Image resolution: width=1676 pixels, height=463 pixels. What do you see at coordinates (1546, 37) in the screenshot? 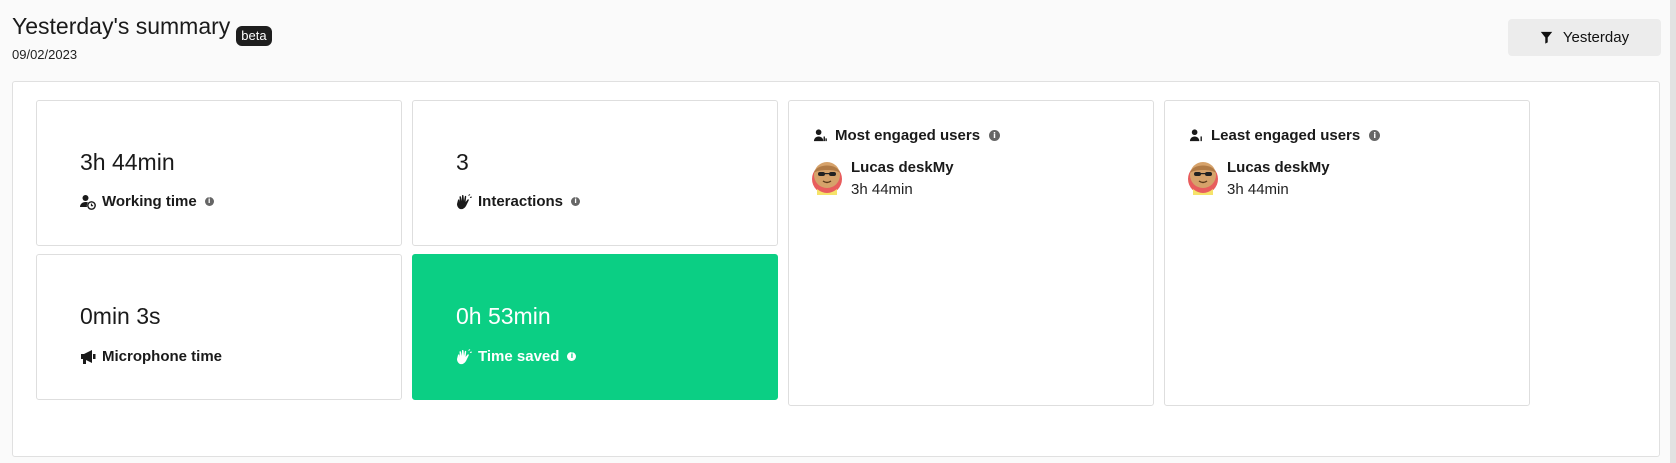
I see `filter-icon` at bounding box center [1546, 37].